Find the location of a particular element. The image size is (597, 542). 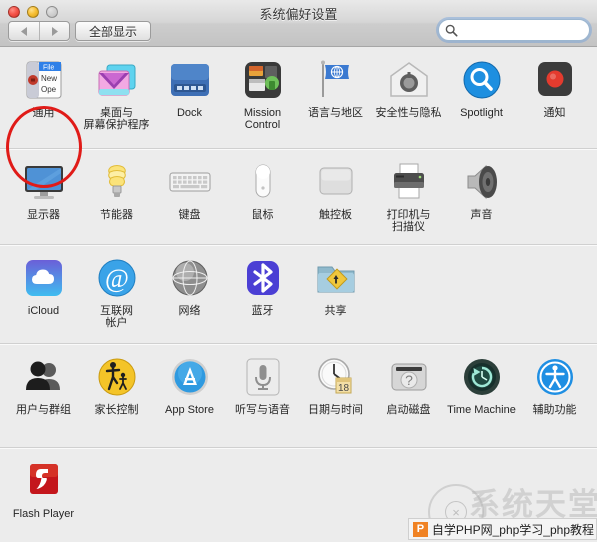

pref-item-label: 通知 is located at coordinates (554, 113).